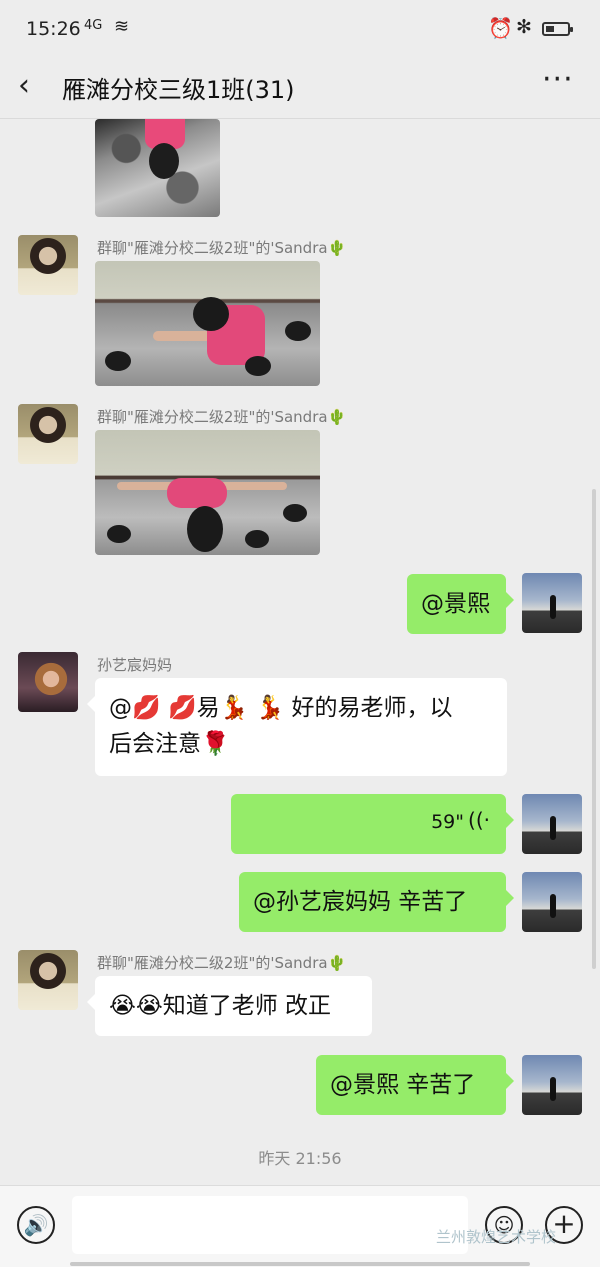 Image resolution: width=600 pixels, height=1267 pixels. I want to click on message-bubble: @孙艺宸妈妈 辛苦了, so click(376, 902).